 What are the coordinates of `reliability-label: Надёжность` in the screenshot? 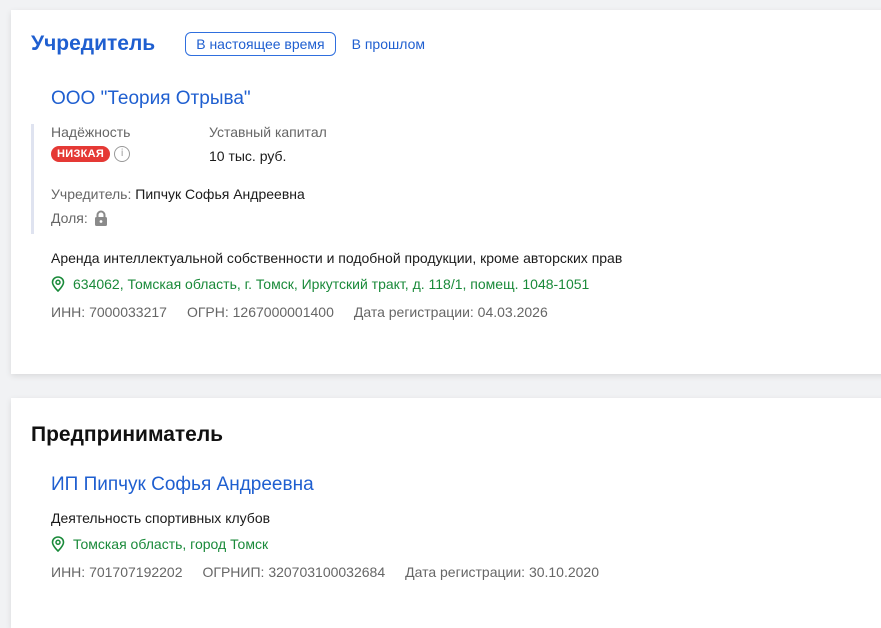 It's located at (91, 132).